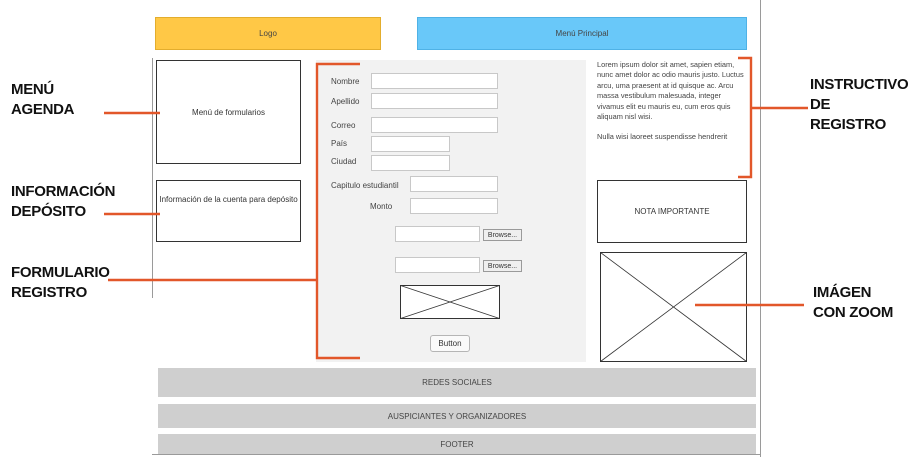  What do you see at coordinates (745, 117) in the screenshot?
I see `instructions-bracket` at bounding box center [745, 117].